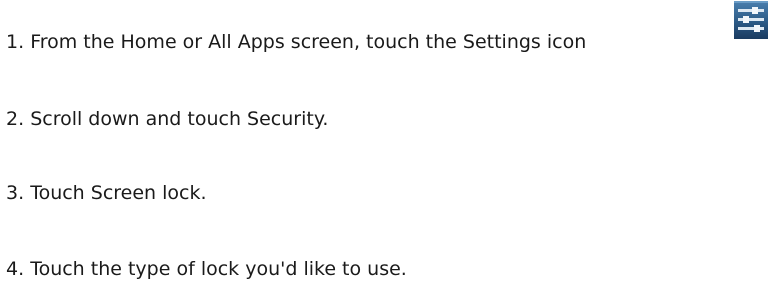  What do you see at coordinates (15, 119) in the screenshot?
I see `step-2-number: 2.` at bounding box center [15, 119].